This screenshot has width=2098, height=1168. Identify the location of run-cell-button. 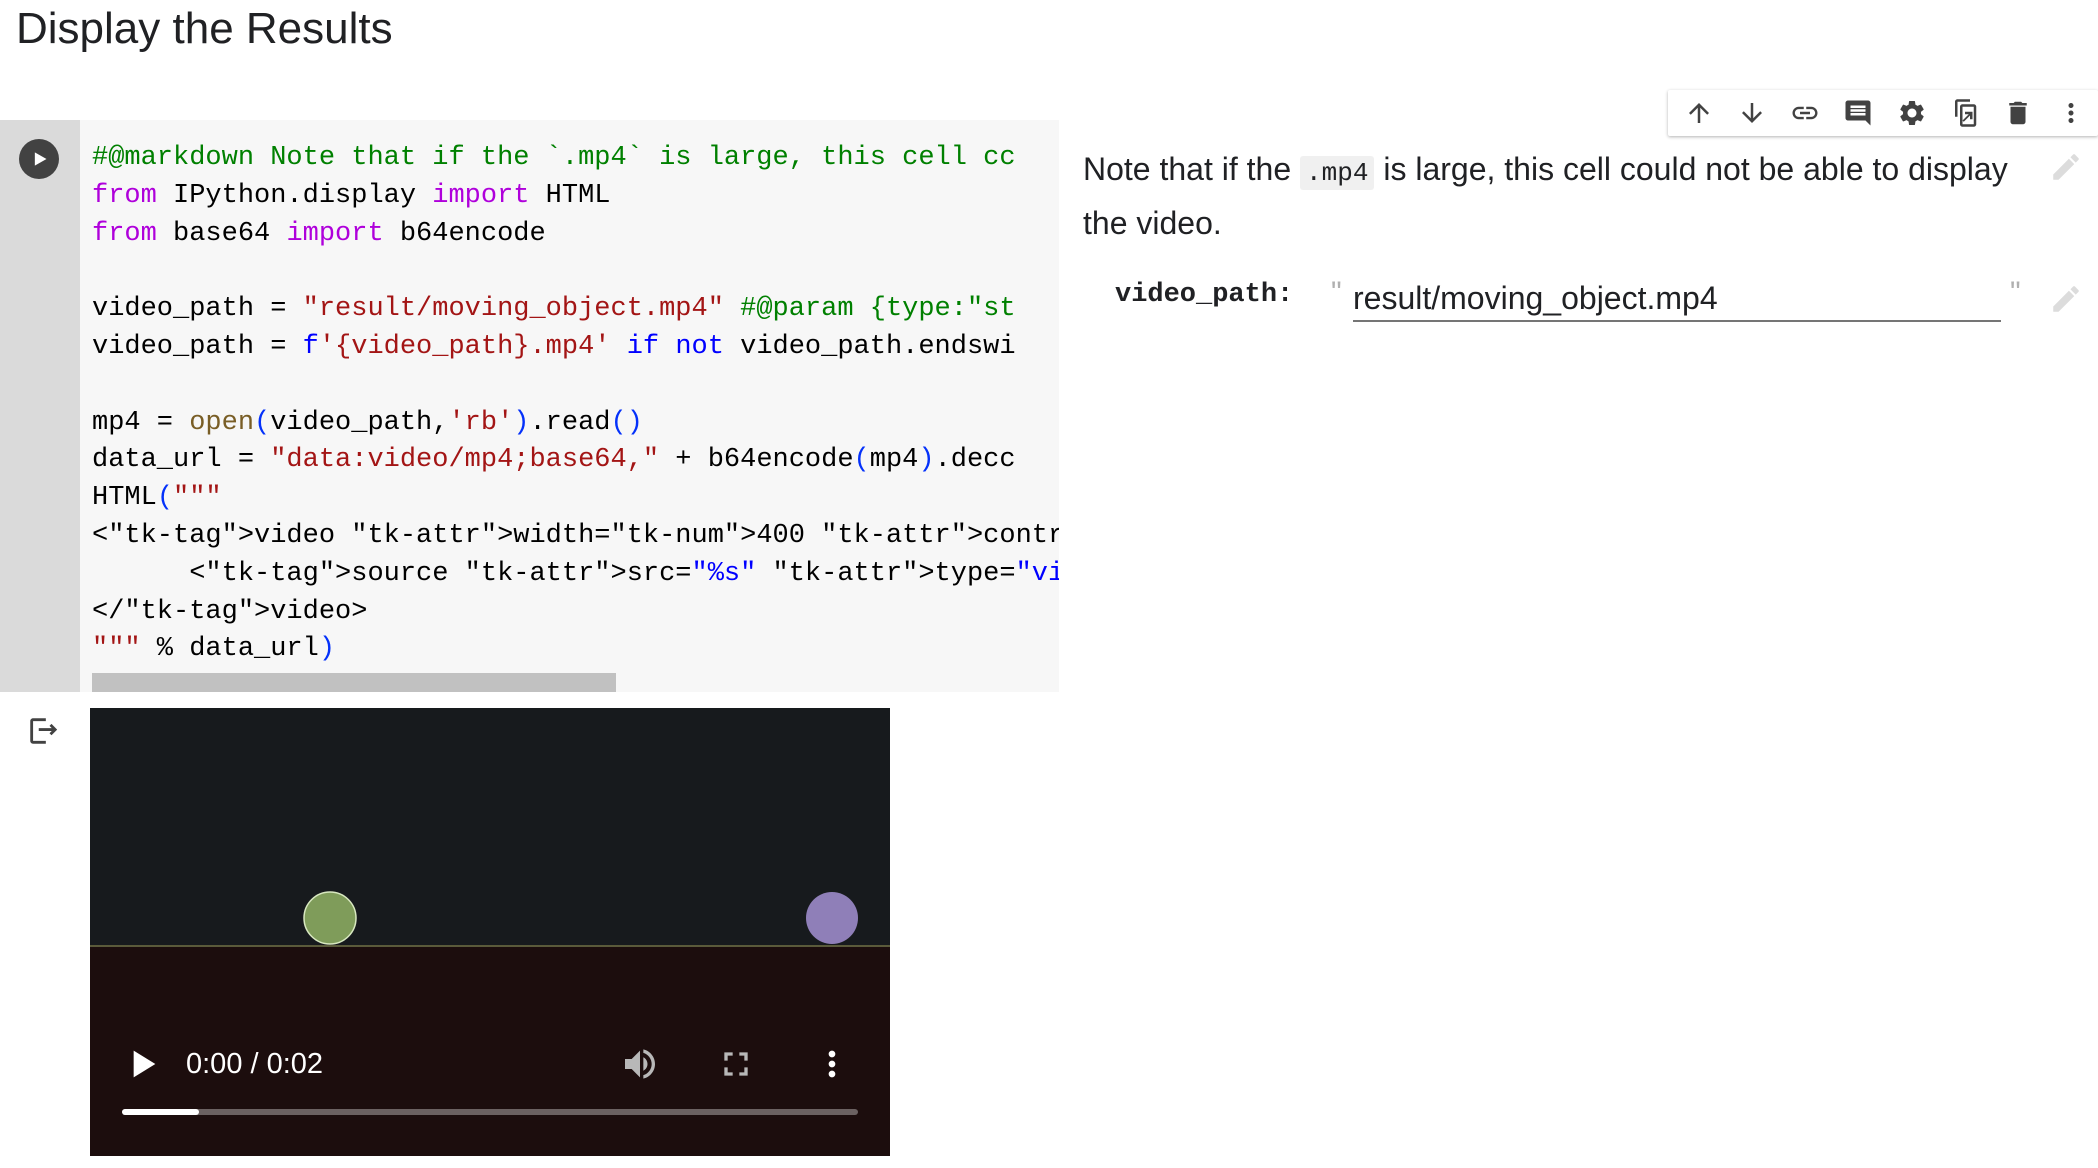
(39, 159).